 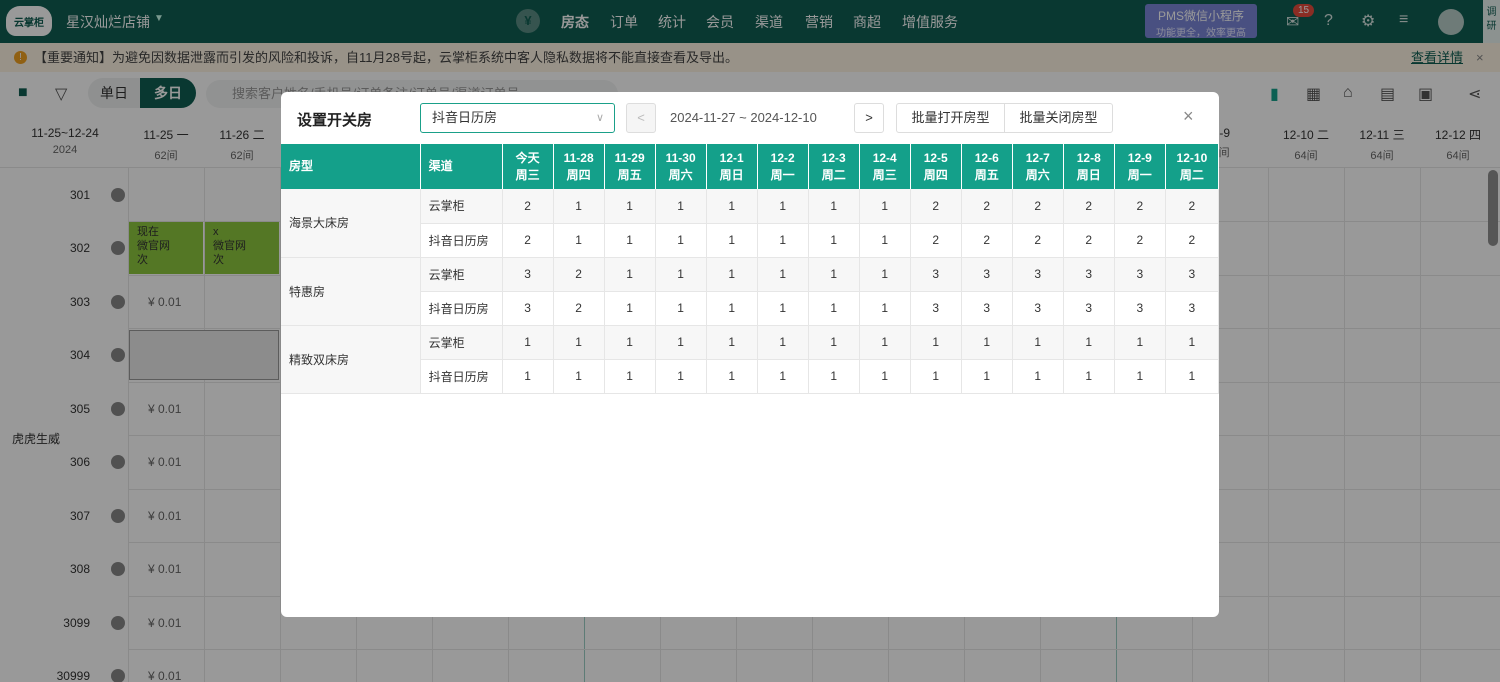 What do you see at coordinates (1058, 118) in the screenshot?
I see `batch-close-button: 批量关闭房型` at bounding box center [1058, 118].